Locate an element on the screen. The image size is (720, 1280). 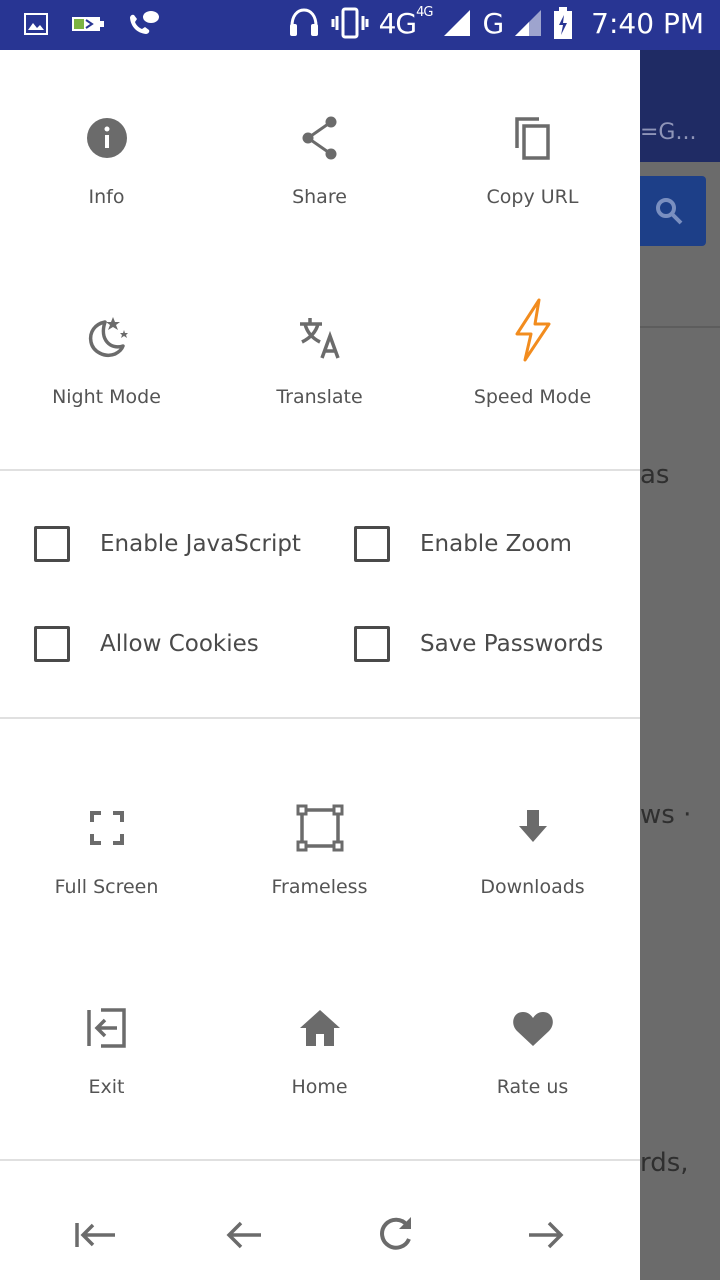
flash-icon is located at coordinates (532, 330).